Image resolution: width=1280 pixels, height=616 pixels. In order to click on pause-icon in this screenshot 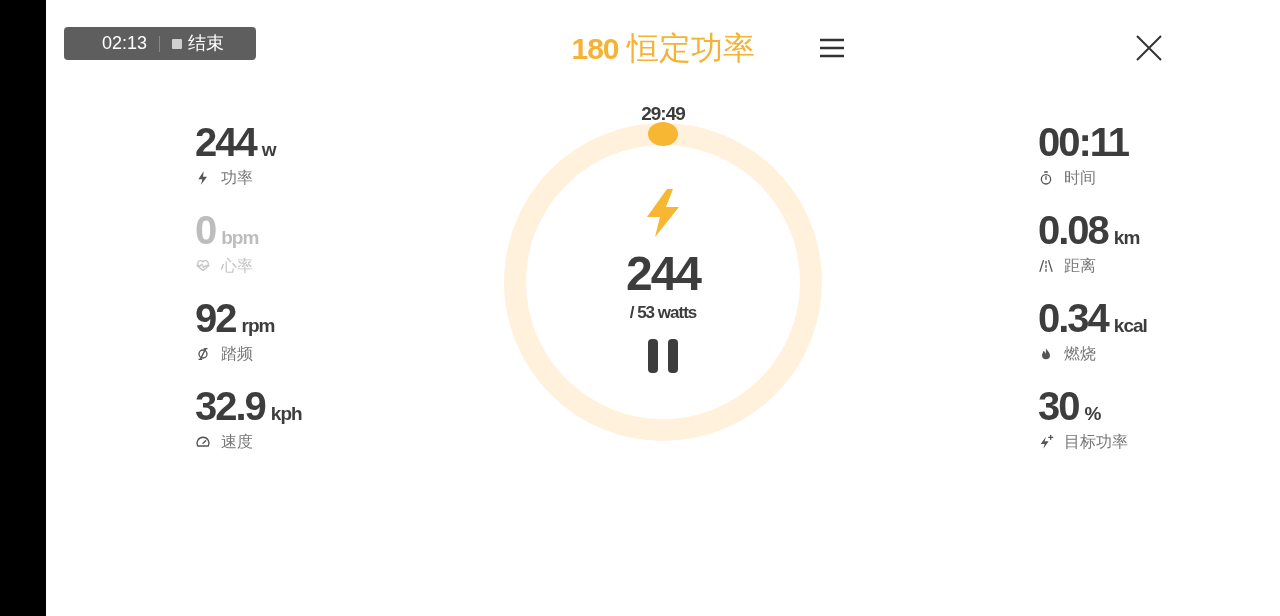, I will do `click(663, 355)`.